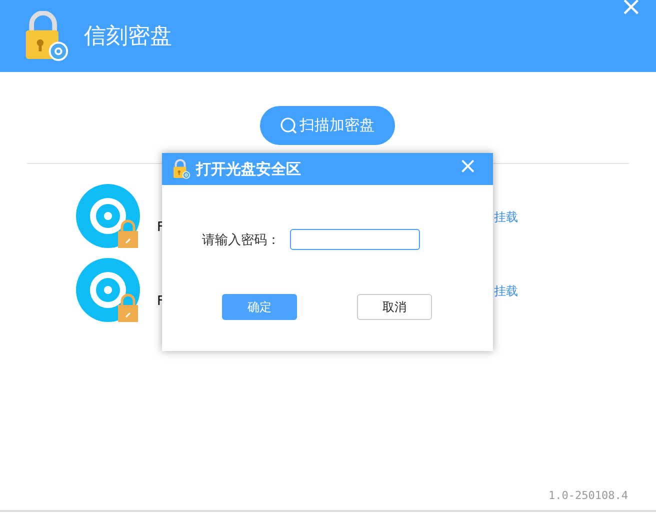 The image size is (656, 514). What do you see at coordinates (288, 125) in the screenshot?
I see `search-icon` at bounding box center [288, 125].